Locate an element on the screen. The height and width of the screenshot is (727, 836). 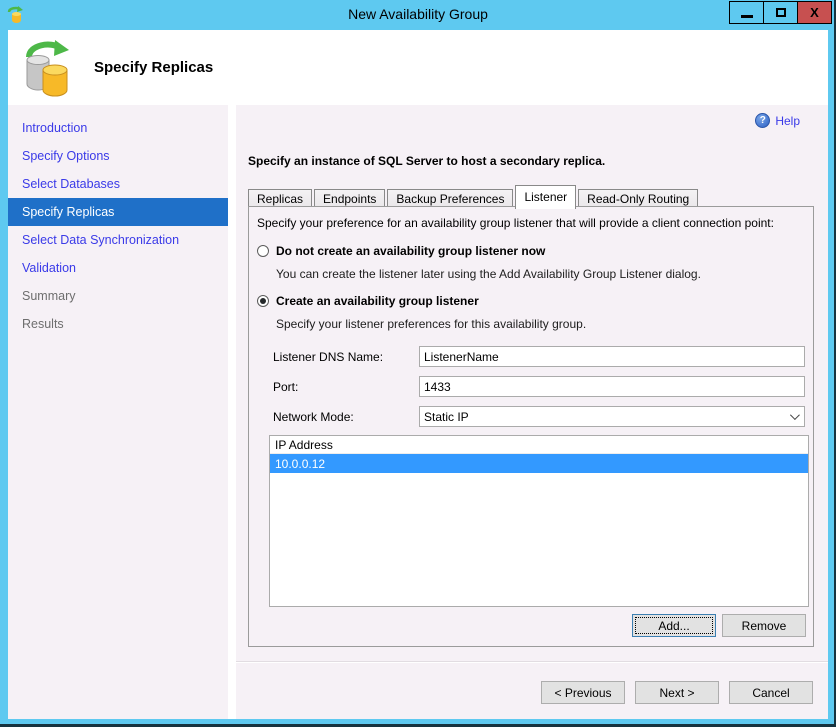
ip-list-buttons: Add... Remove is located at coordinates (719, 625).